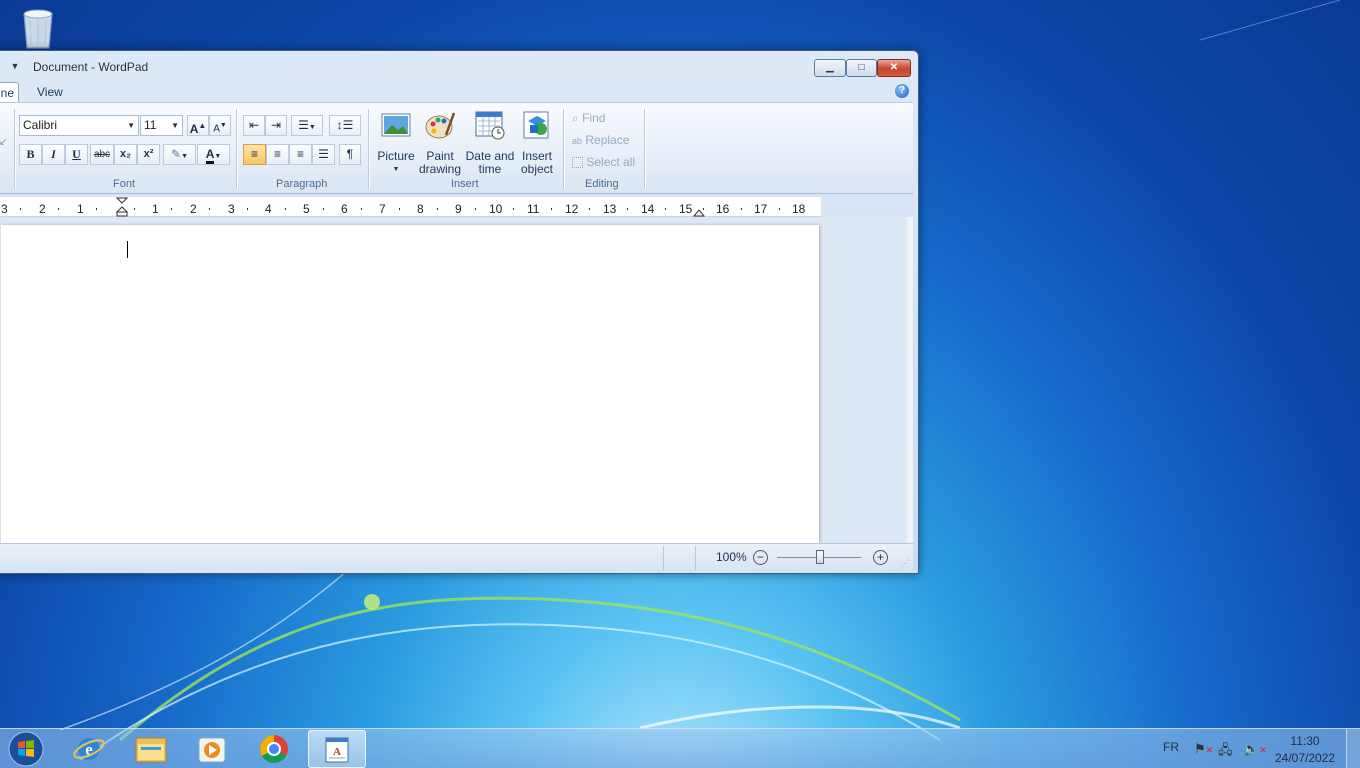 The height and width of the screenshot is (768, 1360). Describe the element at coordinates (148, 154) in the screenshot. I see `superscript-button: x²` at that location.